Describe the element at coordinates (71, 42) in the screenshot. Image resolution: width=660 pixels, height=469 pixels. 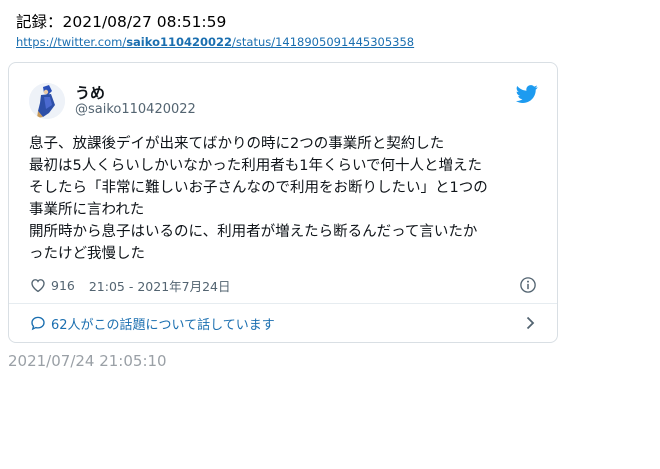
I see `url-prefix: https://twitter.com/` at that location.